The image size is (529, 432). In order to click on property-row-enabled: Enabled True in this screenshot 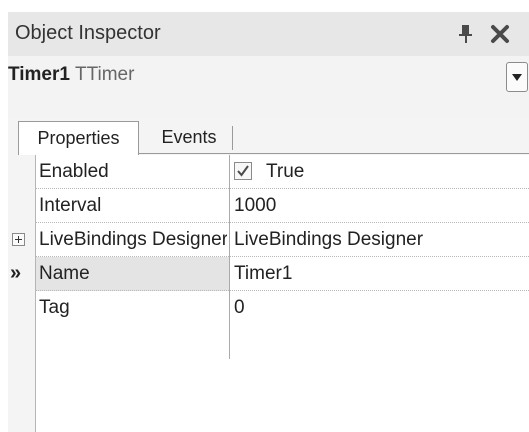, I will do `click(268, 172)`.